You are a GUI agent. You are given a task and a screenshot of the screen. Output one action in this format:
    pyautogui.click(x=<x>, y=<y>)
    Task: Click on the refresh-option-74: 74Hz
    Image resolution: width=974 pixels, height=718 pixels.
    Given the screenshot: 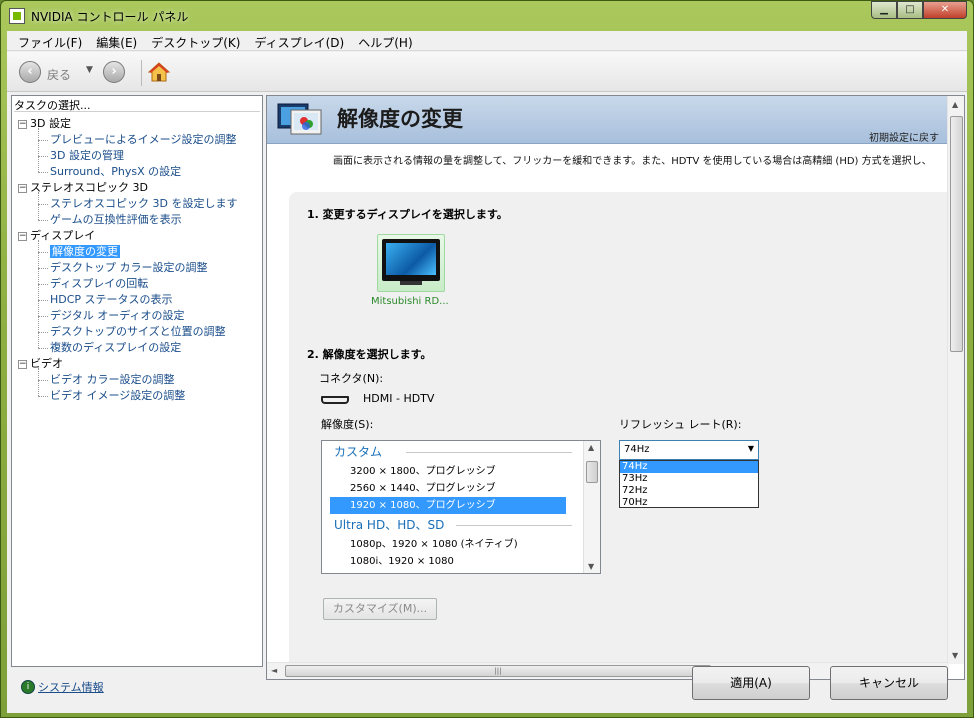 What is the action you would take?
    pyautogui.click(x=689, y=467)
    